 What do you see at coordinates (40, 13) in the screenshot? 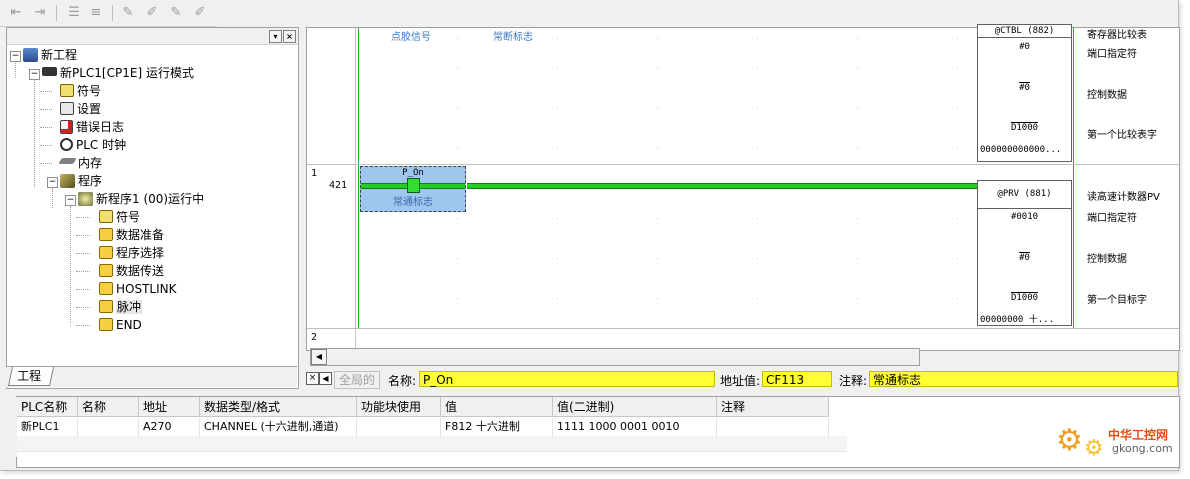
I see `indent-increase-icon: ⇥` at bounding box center [40, 13].